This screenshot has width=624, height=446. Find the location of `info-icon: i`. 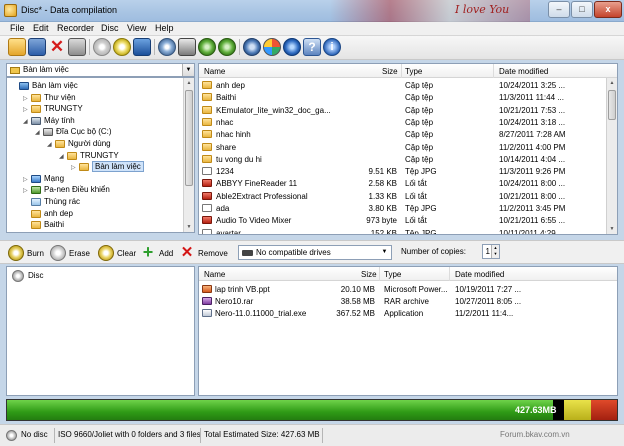

info-icon: i is located at coordinates (332, 47).